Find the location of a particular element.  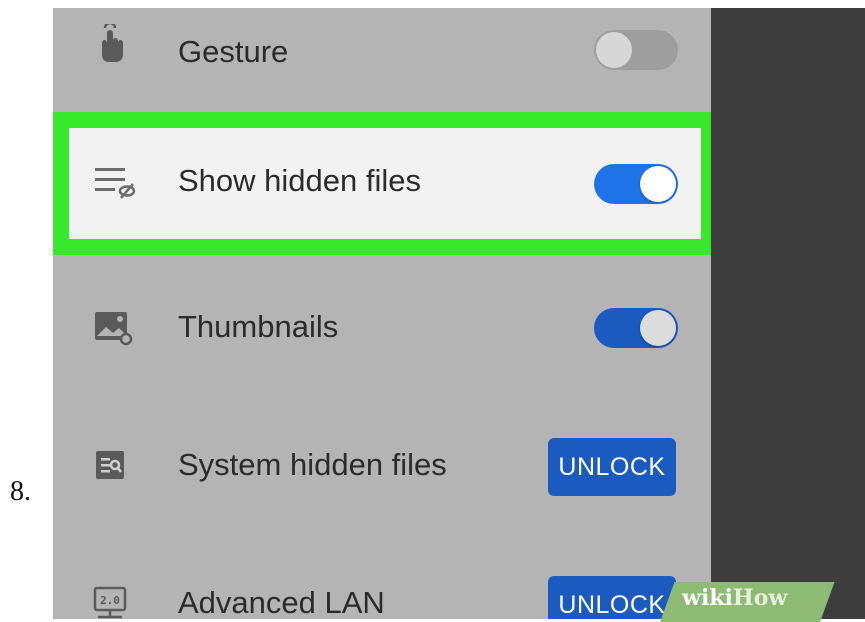

setting-label-gesture: Gesture is located at coordinates (233, 51).